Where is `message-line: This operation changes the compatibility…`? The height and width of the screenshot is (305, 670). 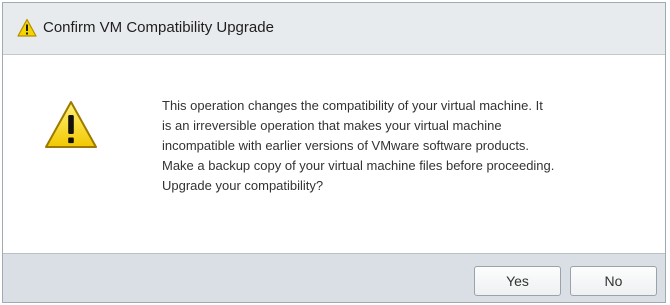
message-line: This operation changes the compatibility… is located at coordinates (352, 105).